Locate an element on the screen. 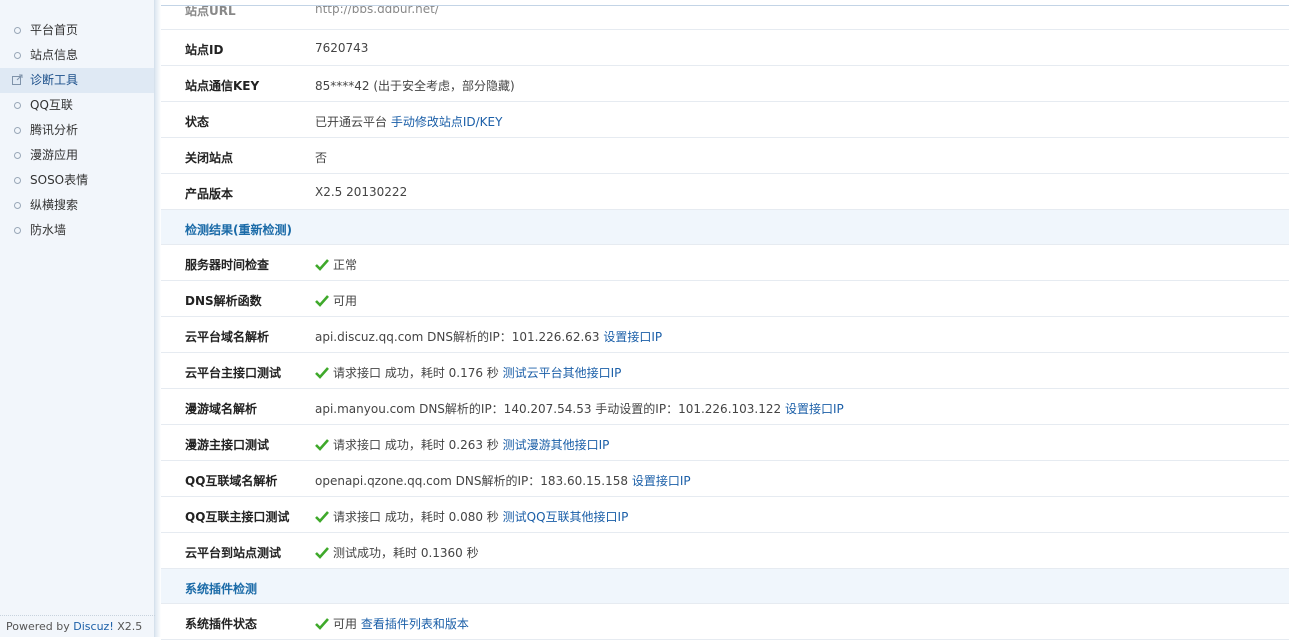 Image resolution: width=1289 pixels, height=640 pixels. row-value: 可用 is located at coordinates (336, 300).